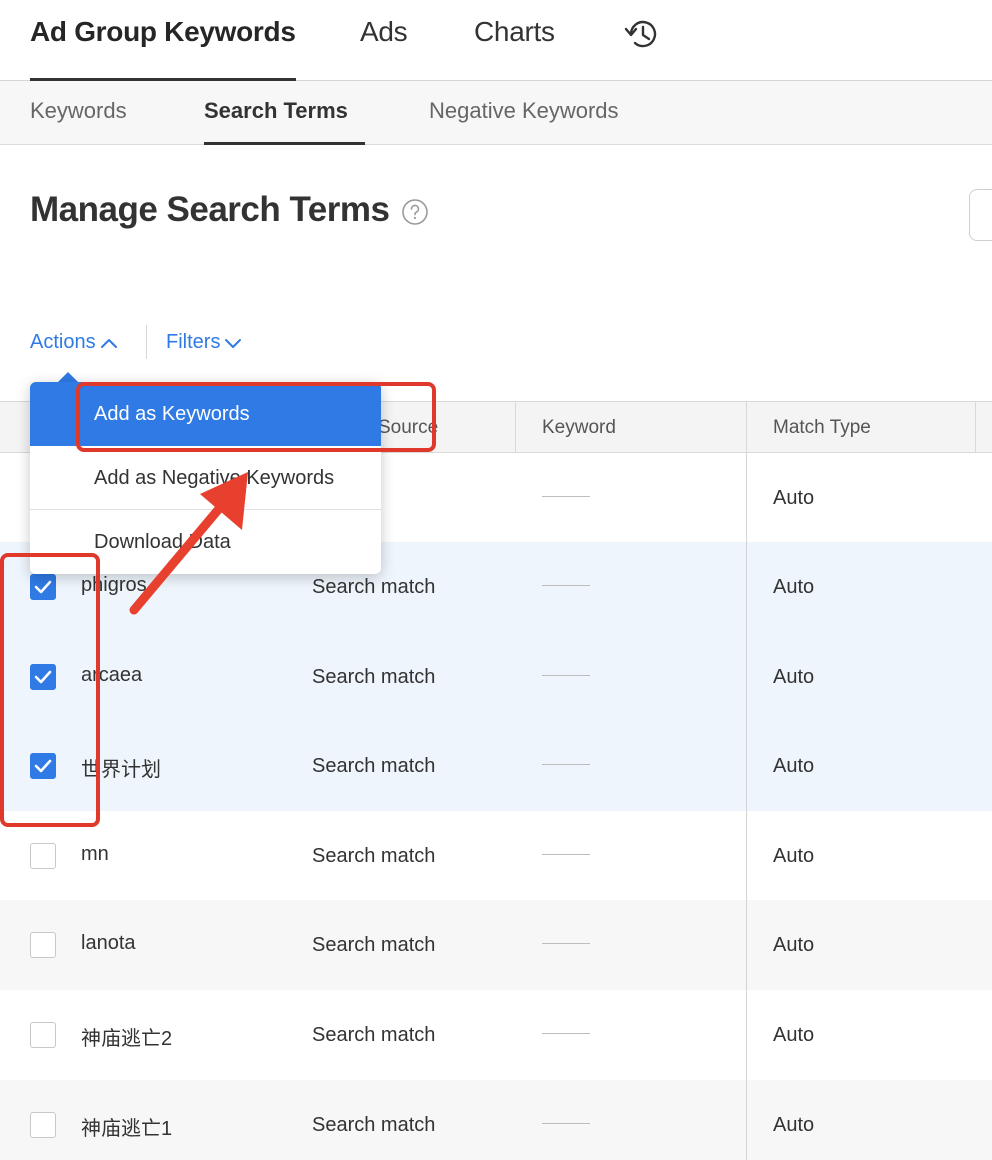  I want to click on sub-navigation: Keywords Search Terms Negative Keywords, so click(496, 113).